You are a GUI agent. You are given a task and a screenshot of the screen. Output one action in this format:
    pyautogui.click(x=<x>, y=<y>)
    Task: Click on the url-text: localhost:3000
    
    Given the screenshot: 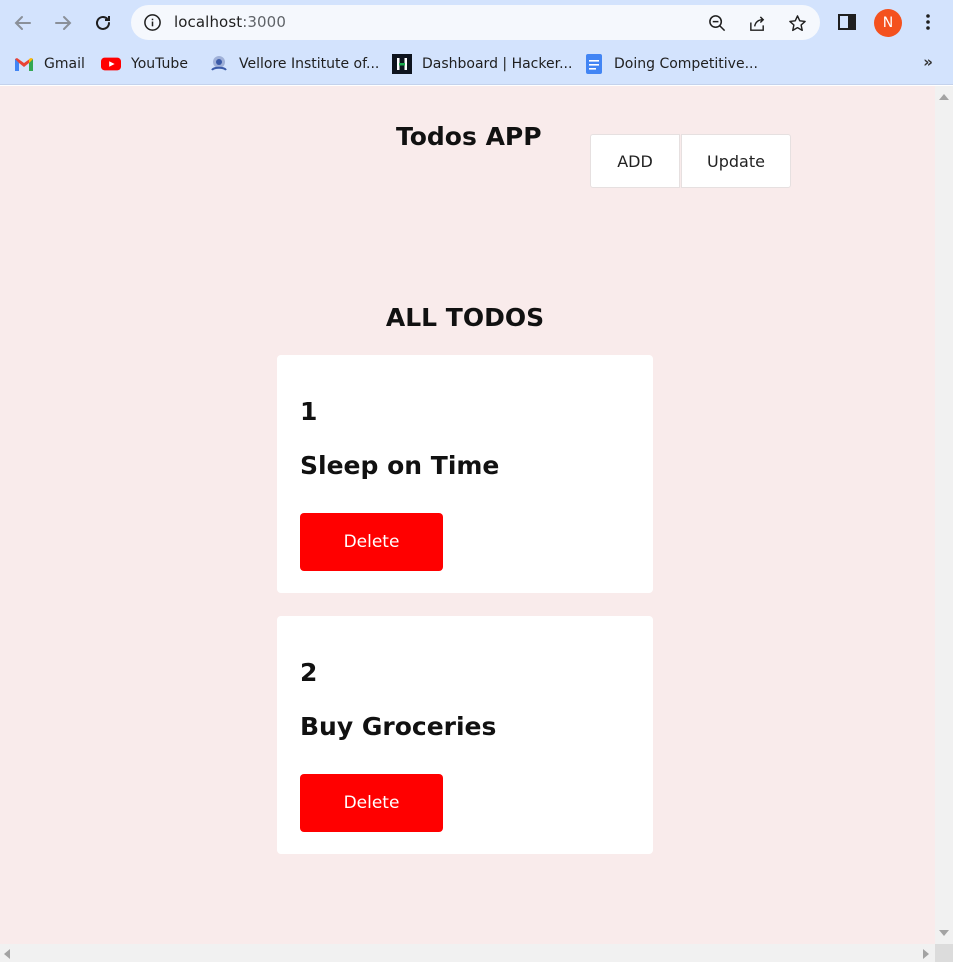 What is the action you would take?
    pyautogui.click(x=230, y=22)
    